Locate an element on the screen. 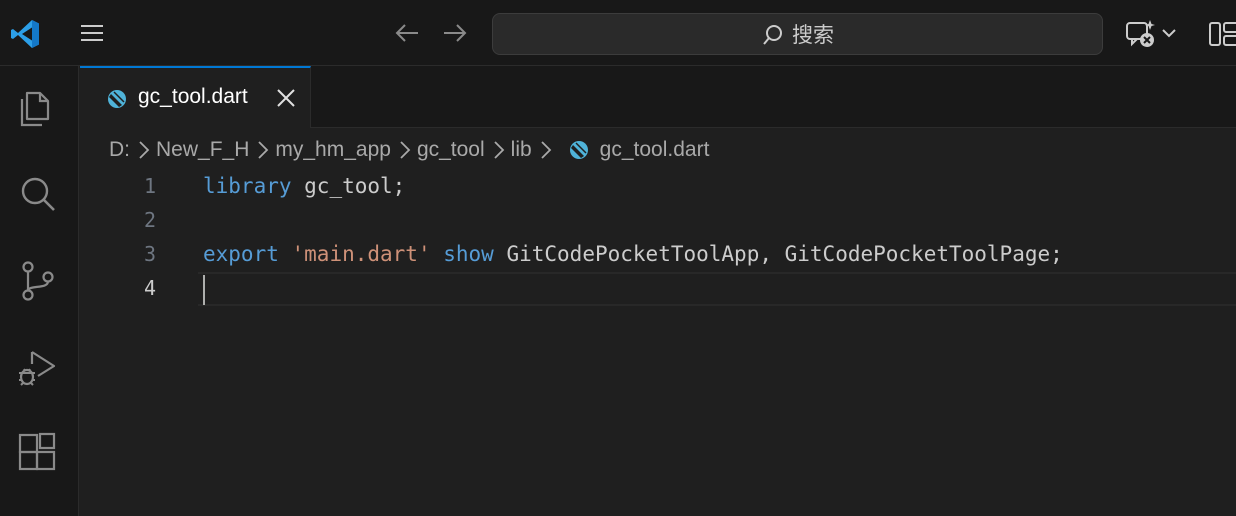 The image size is (1236, 516). layout-panel-icon is located at coordinates (1222, 34).